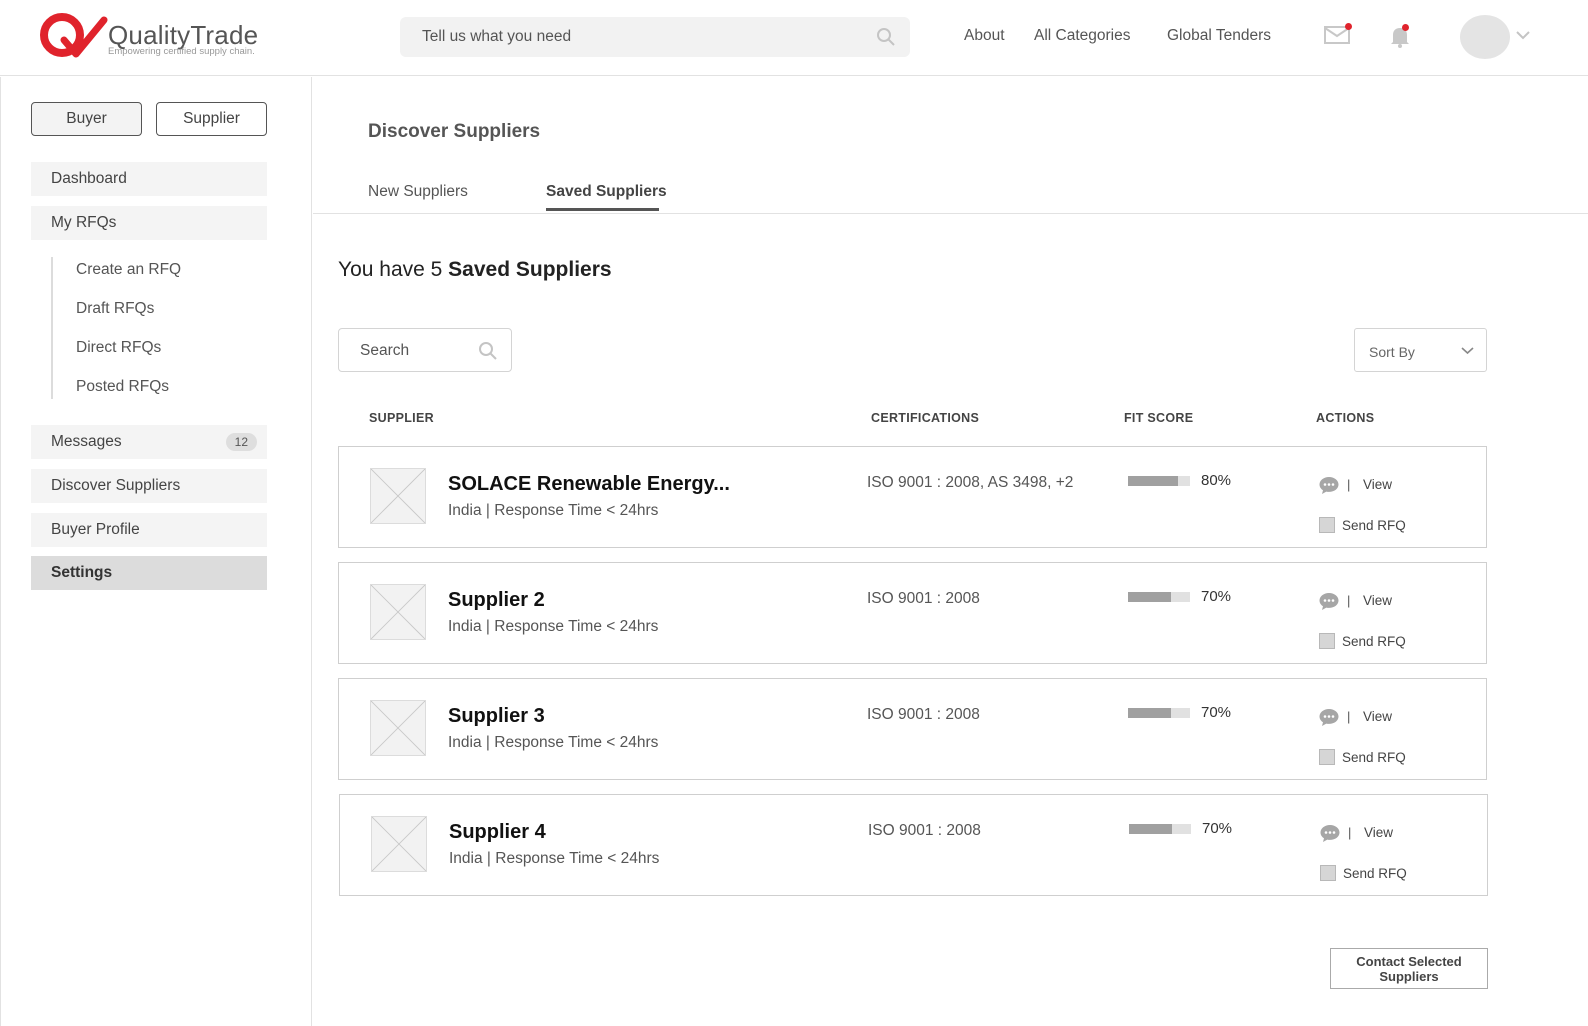 The width and height of the screenshot is (1588, 1026). Describe the element at coordinates (950, 213) in the screenshot. I see `tabs-divider` at that location.